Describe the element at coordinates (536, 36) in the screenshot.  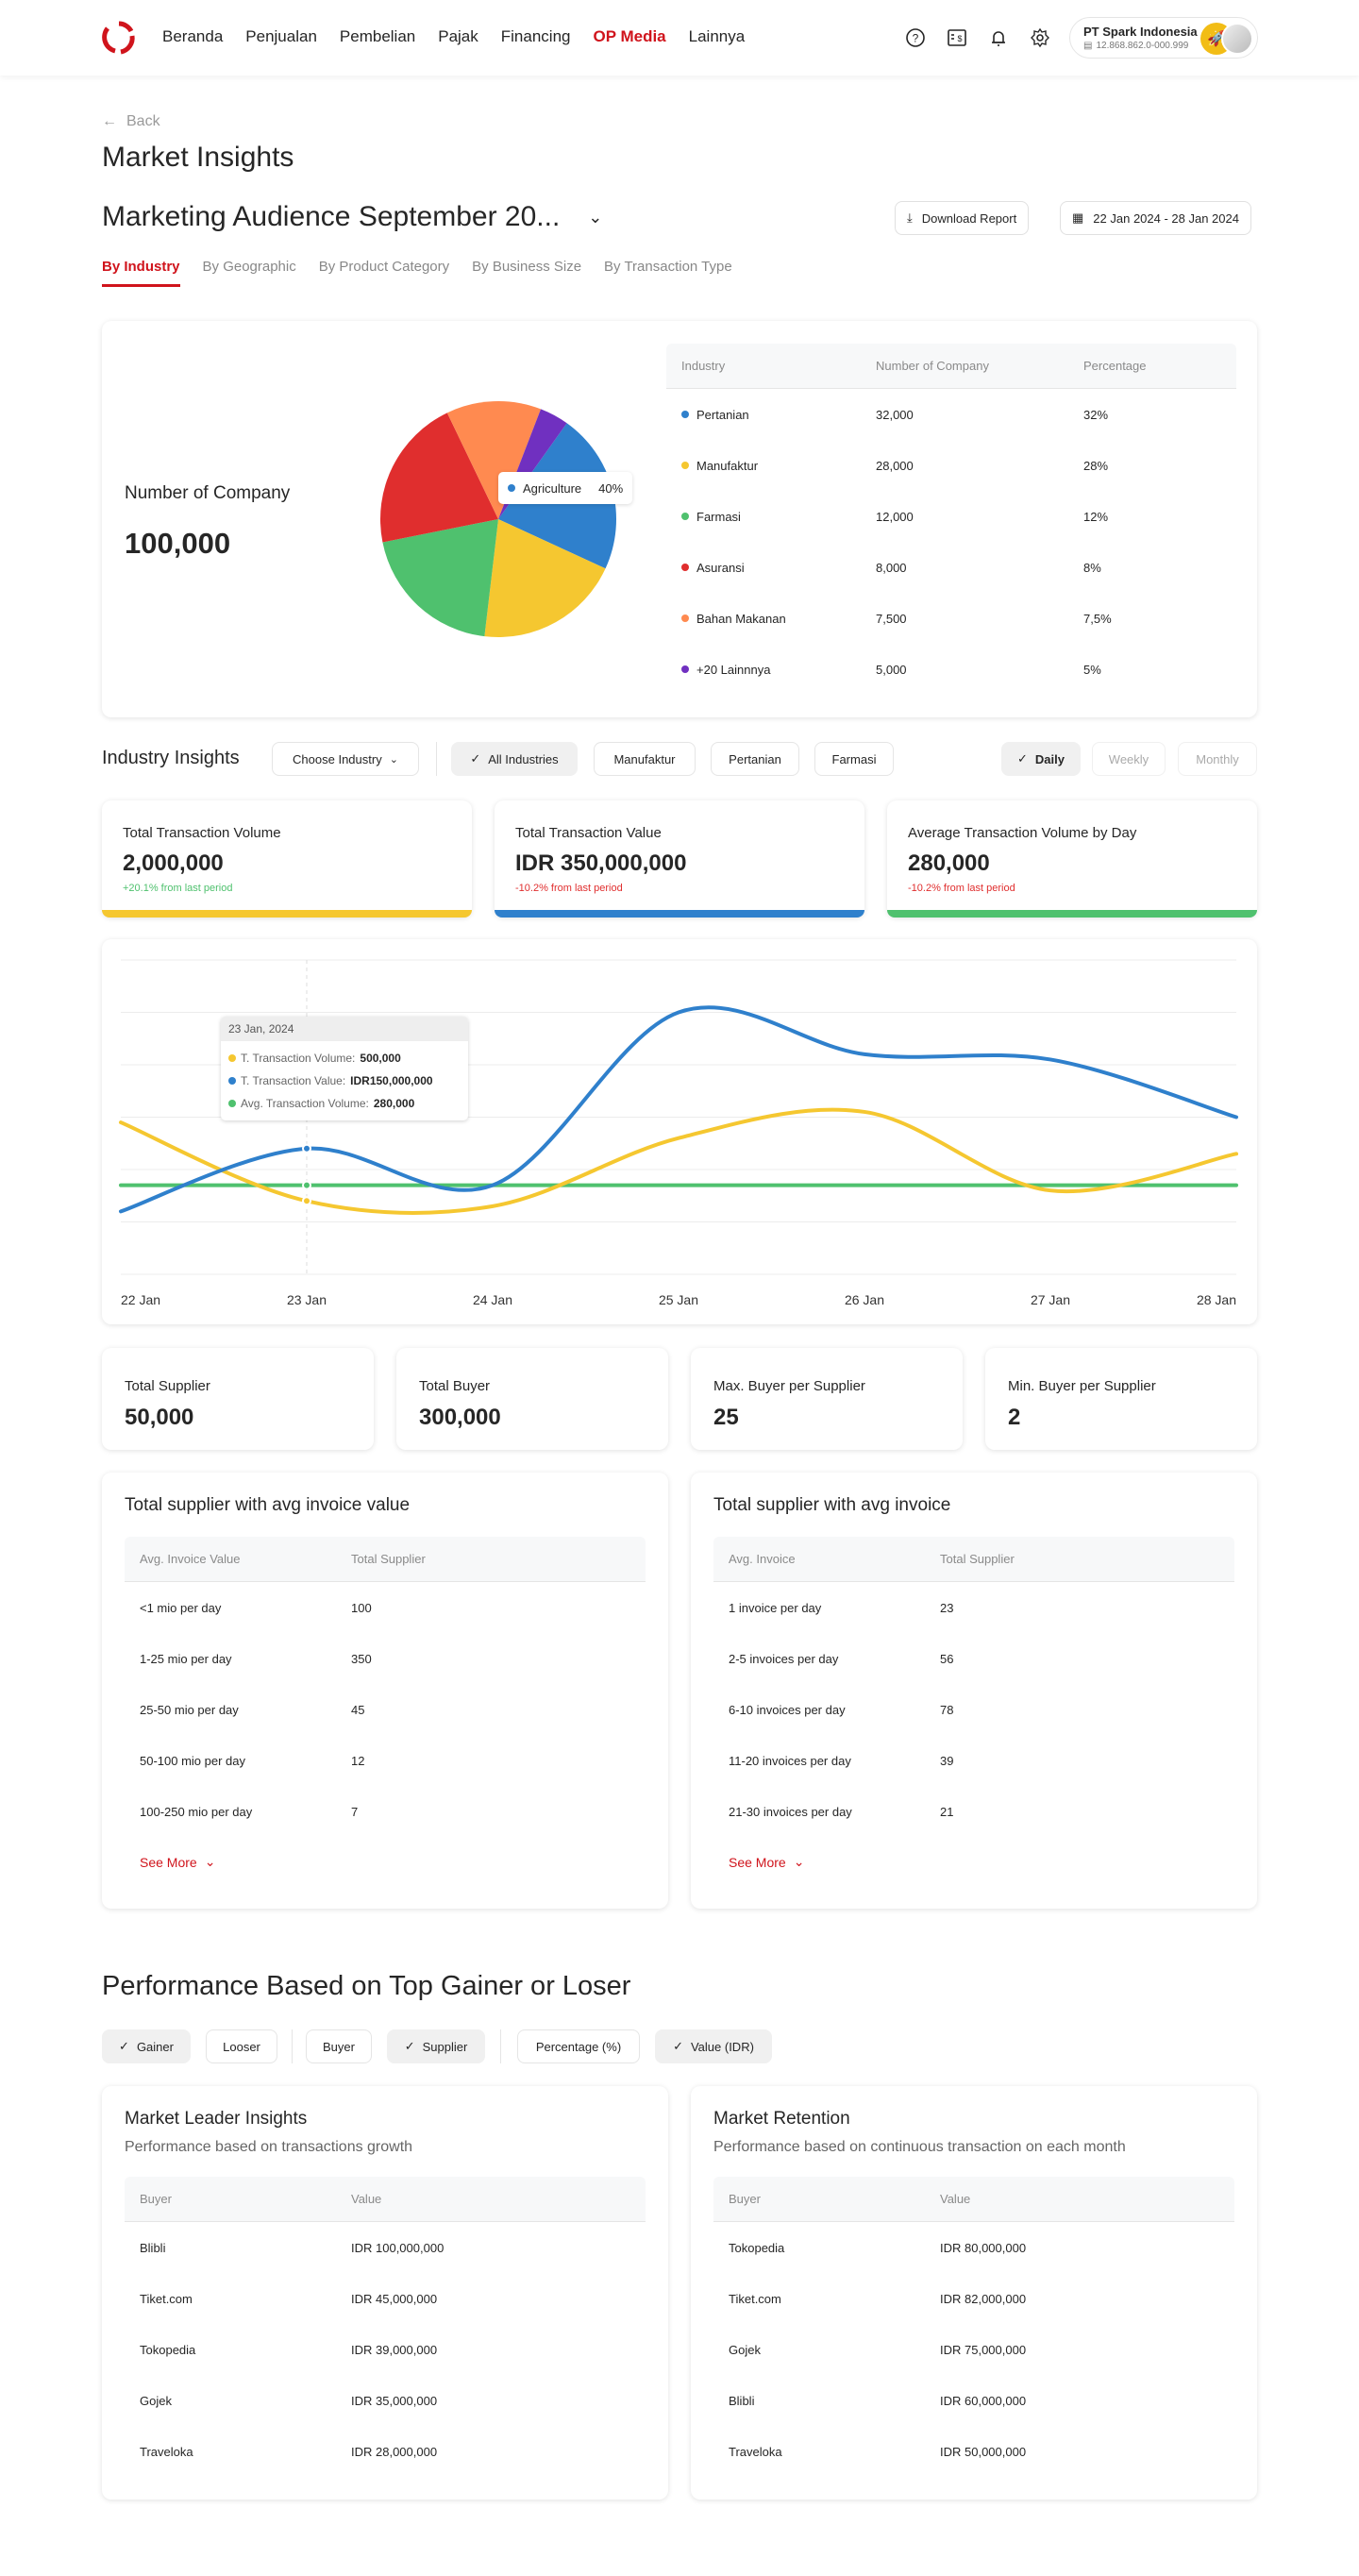
I see `nav-item-financing: Financing` at that location.